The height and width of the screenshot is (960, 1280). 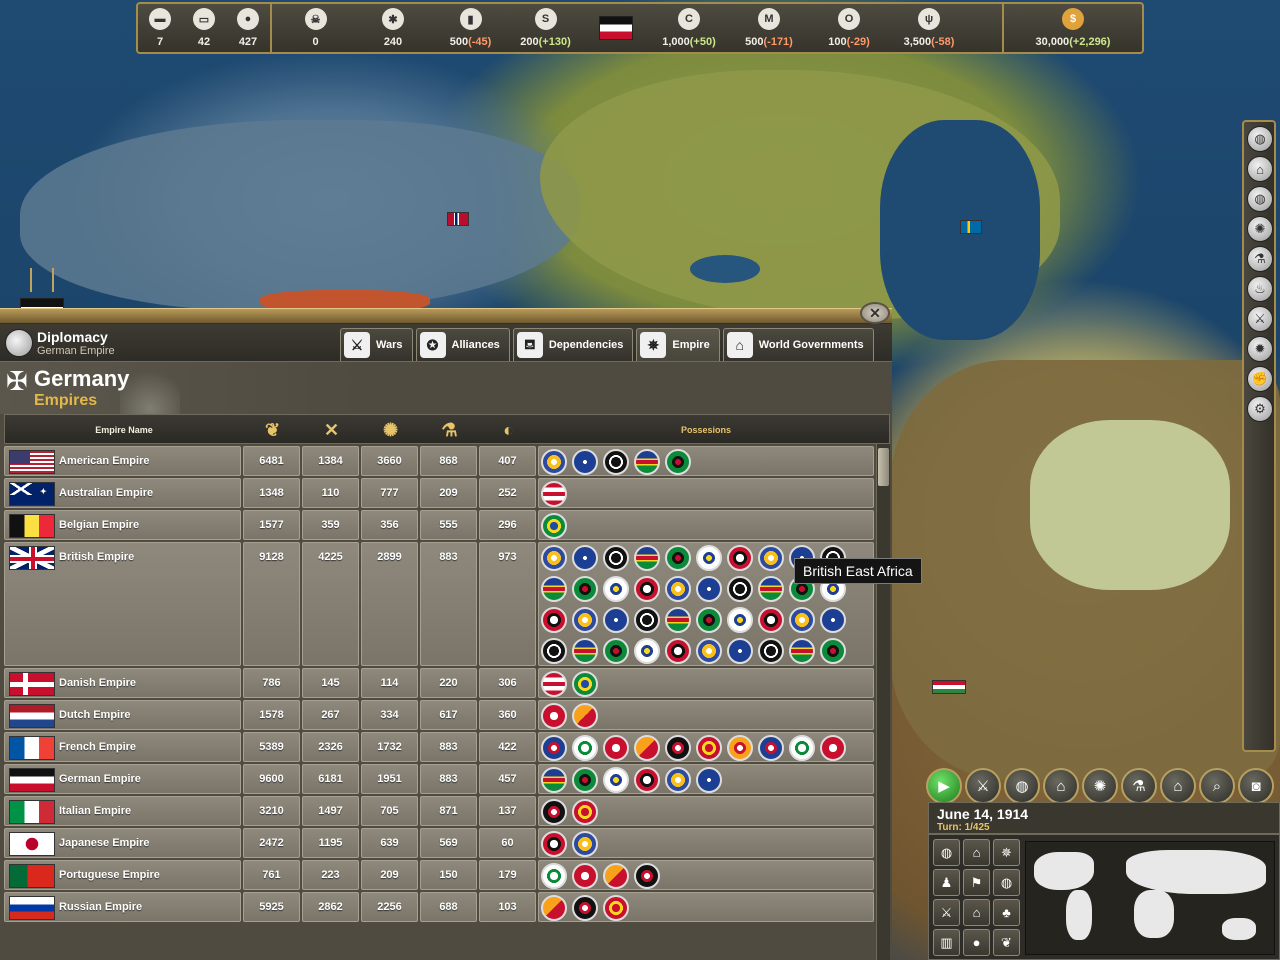 I want to click on table-row: American Empire 6481 1384 3660 868 407, so click(x=439, y=461).